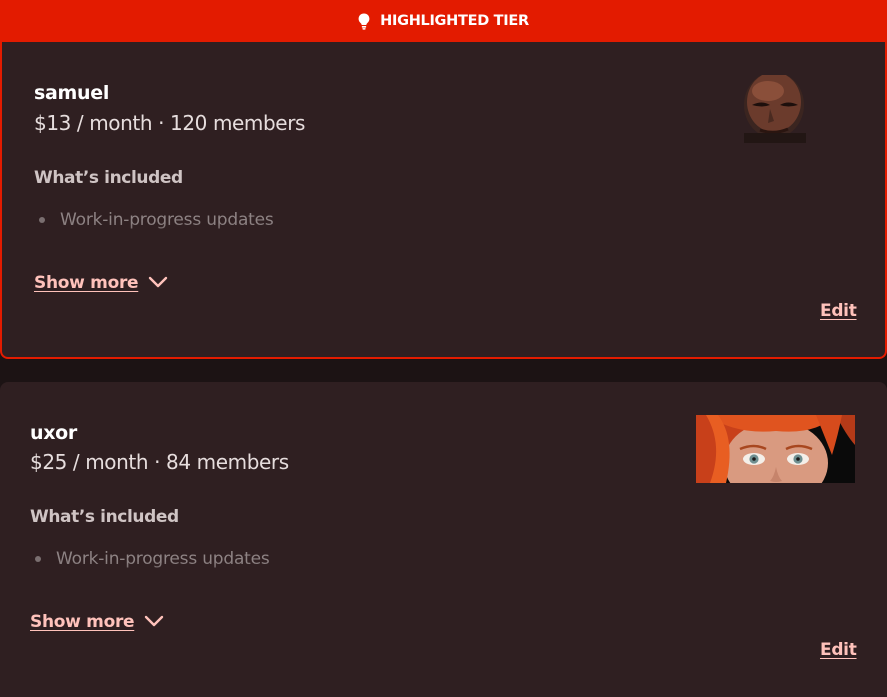 Image resolution: width=887 pixels, height=697 pixels. Describe the element at coordinates (159, 462) in the screenshot. I see `tier-price: $25 / month · 84 members` at that location.